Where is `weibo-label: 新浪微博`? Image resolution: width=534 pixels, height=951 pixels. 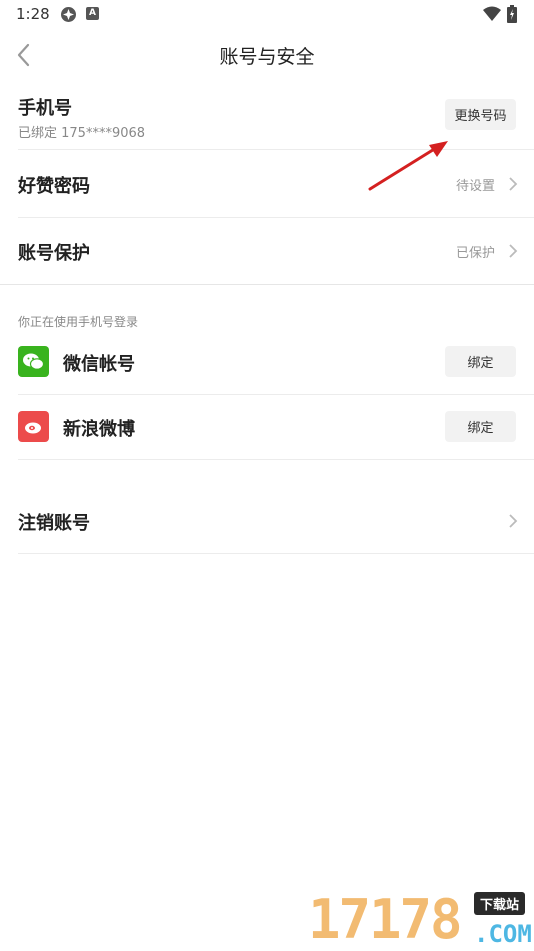
weibo-label: 新浪微博 is located at coordinates (99, 429).